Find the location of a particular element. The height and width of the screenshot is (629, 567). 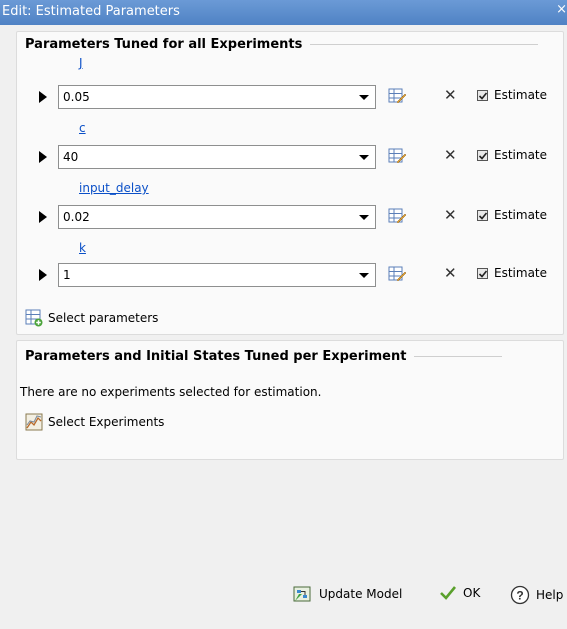

update-model-icon is located at coordinates (302, 594).